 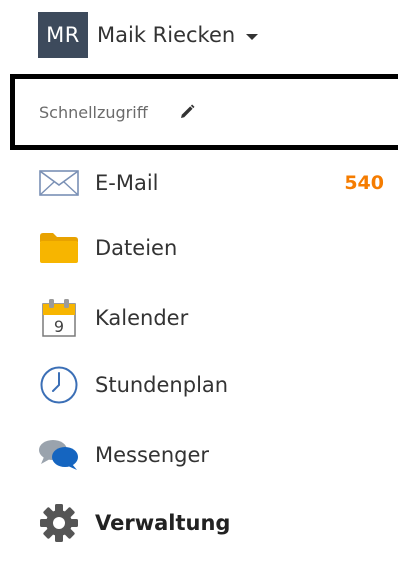 What do you see at coordinates (199, 183) in the screenshot?
I see `nav-item-email: E-Mail 540` at bounding box center [199, 183].